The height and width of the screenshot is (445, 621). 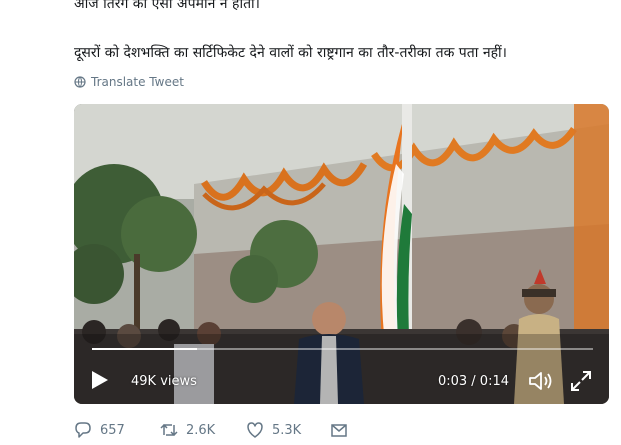 I want to click on tweet-actions: 657 2.6K 5.3K, so click(x=224, y=430).